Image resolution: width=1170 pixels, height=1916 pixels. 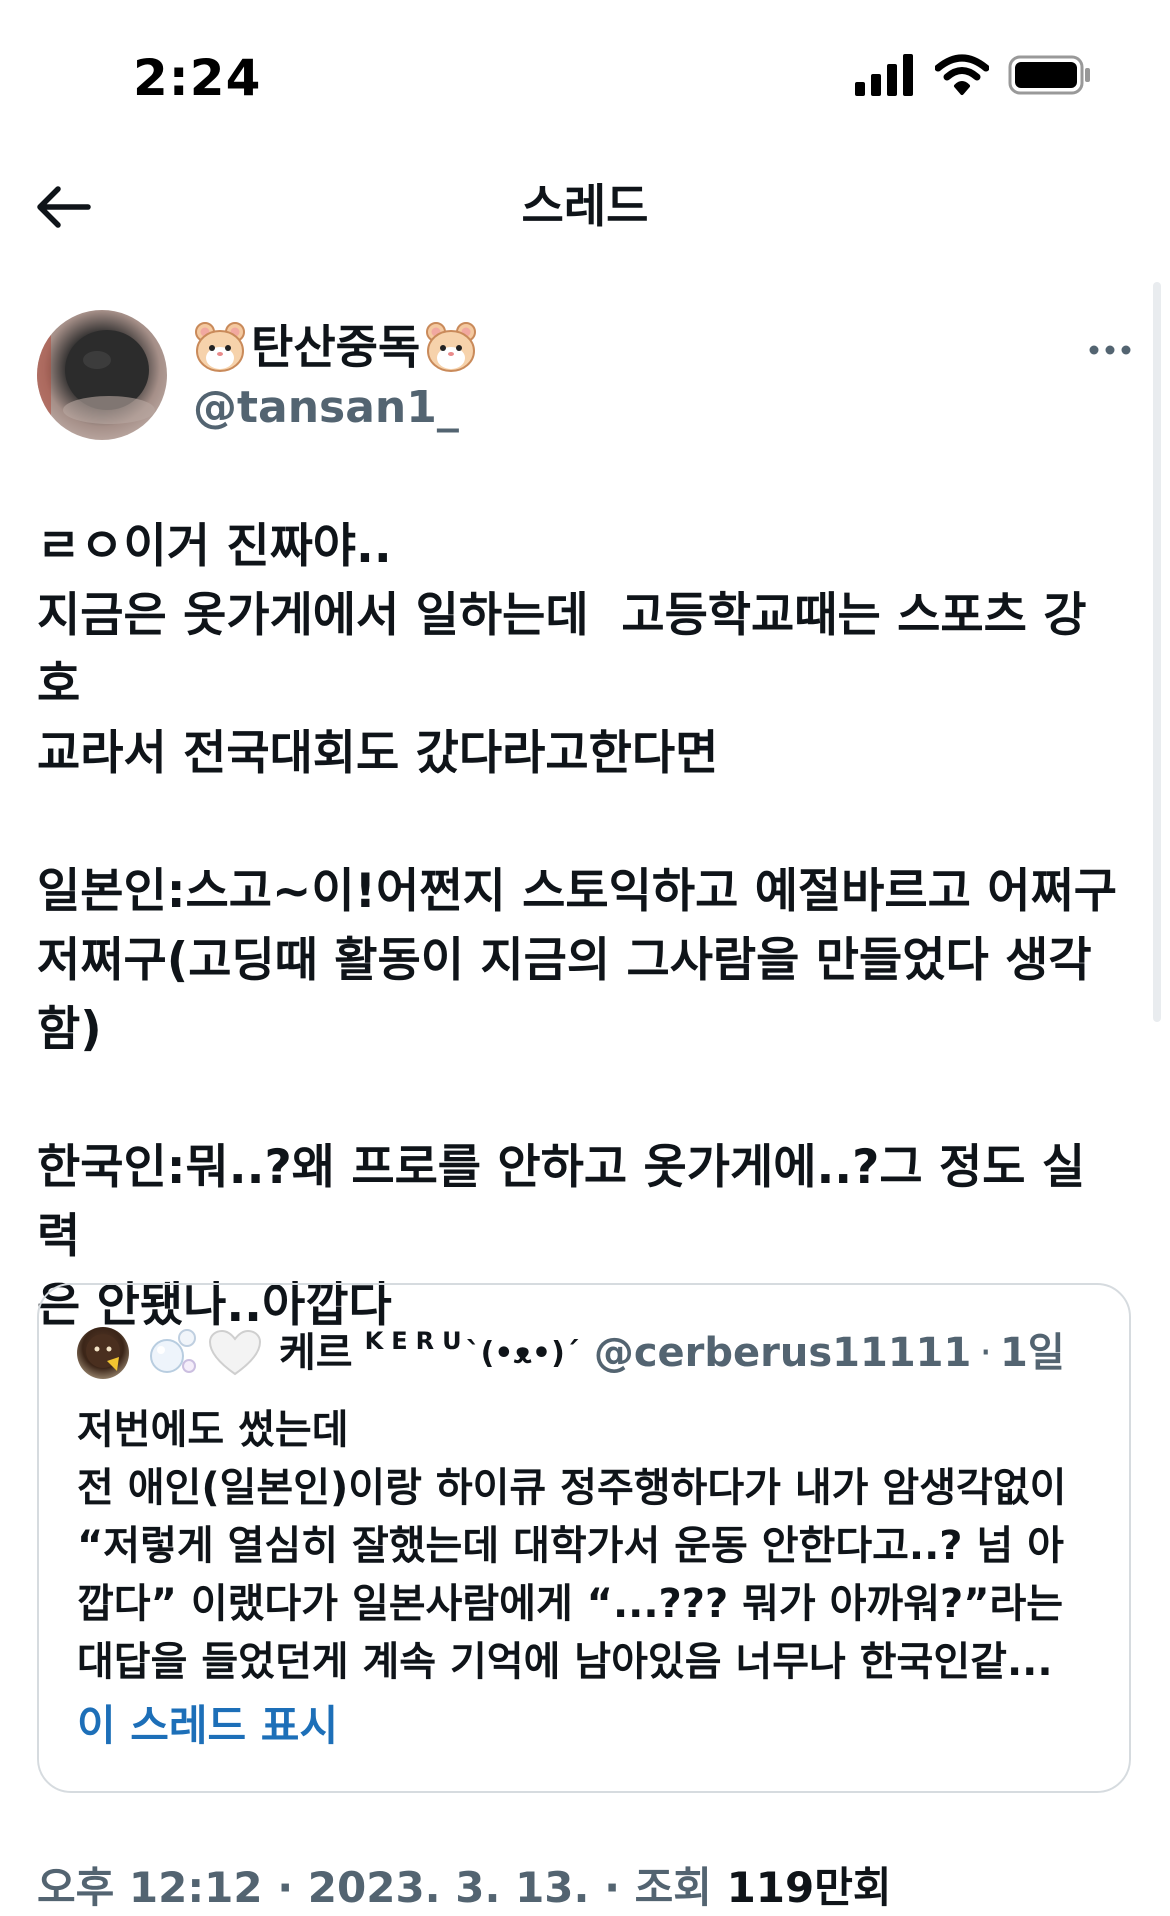 I want to click on show-thread-link: 이 스레드 표시, so click(x=207, y=1726).